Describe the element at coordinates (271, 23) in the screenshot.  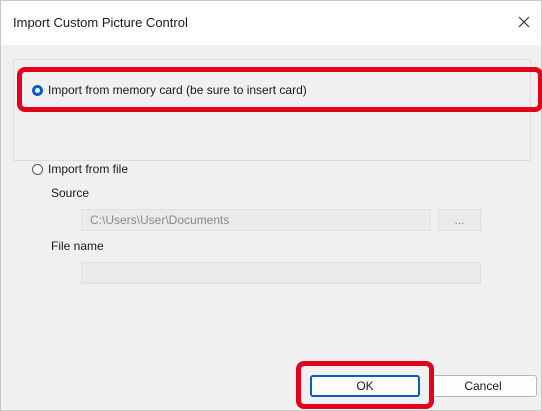
I see `title-bar: Import Custom Picture Control` at that location.